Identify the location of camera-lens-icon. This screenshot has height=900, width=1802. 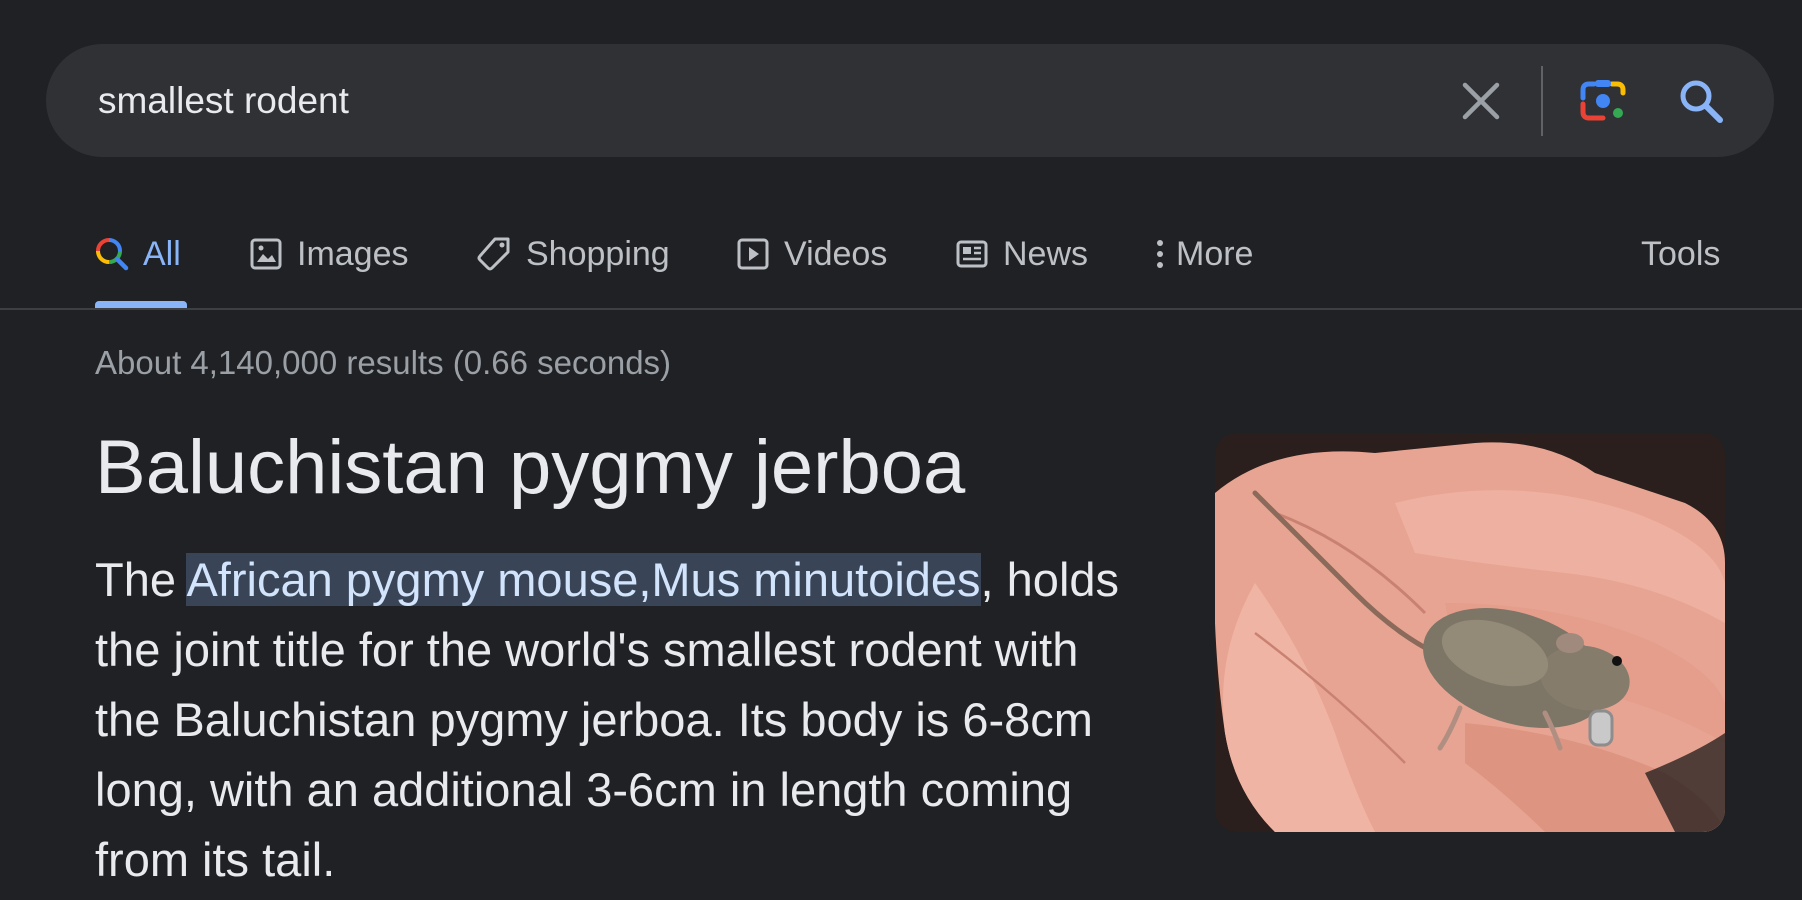
(1603, 100).